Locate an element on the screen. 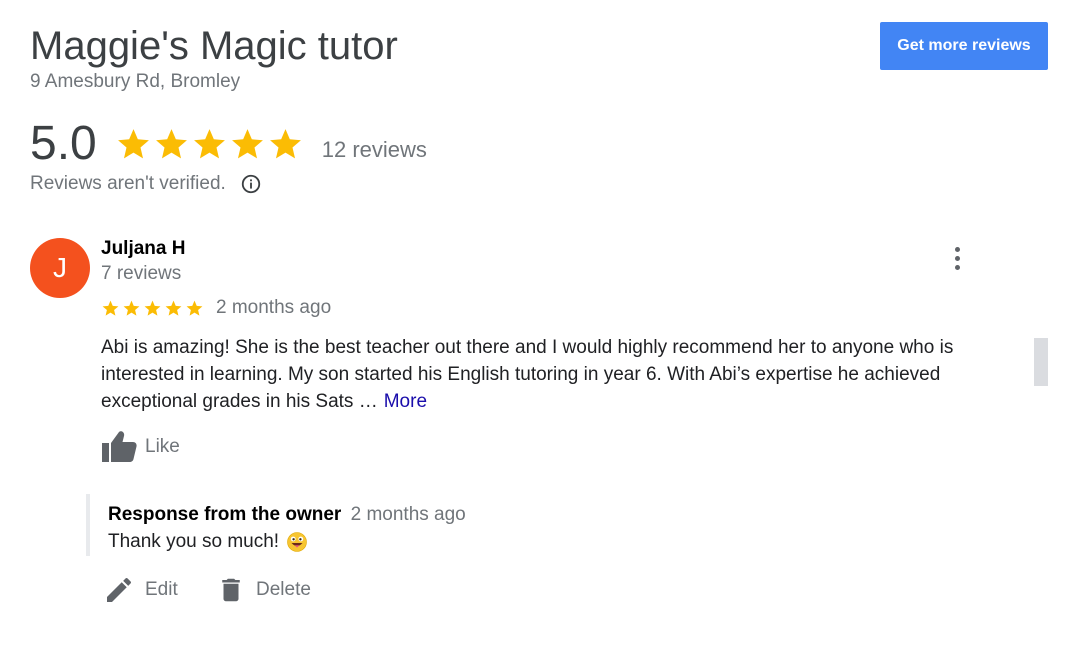 The image size is (1090, 648). review-stars is located at coordinates (152, 308).